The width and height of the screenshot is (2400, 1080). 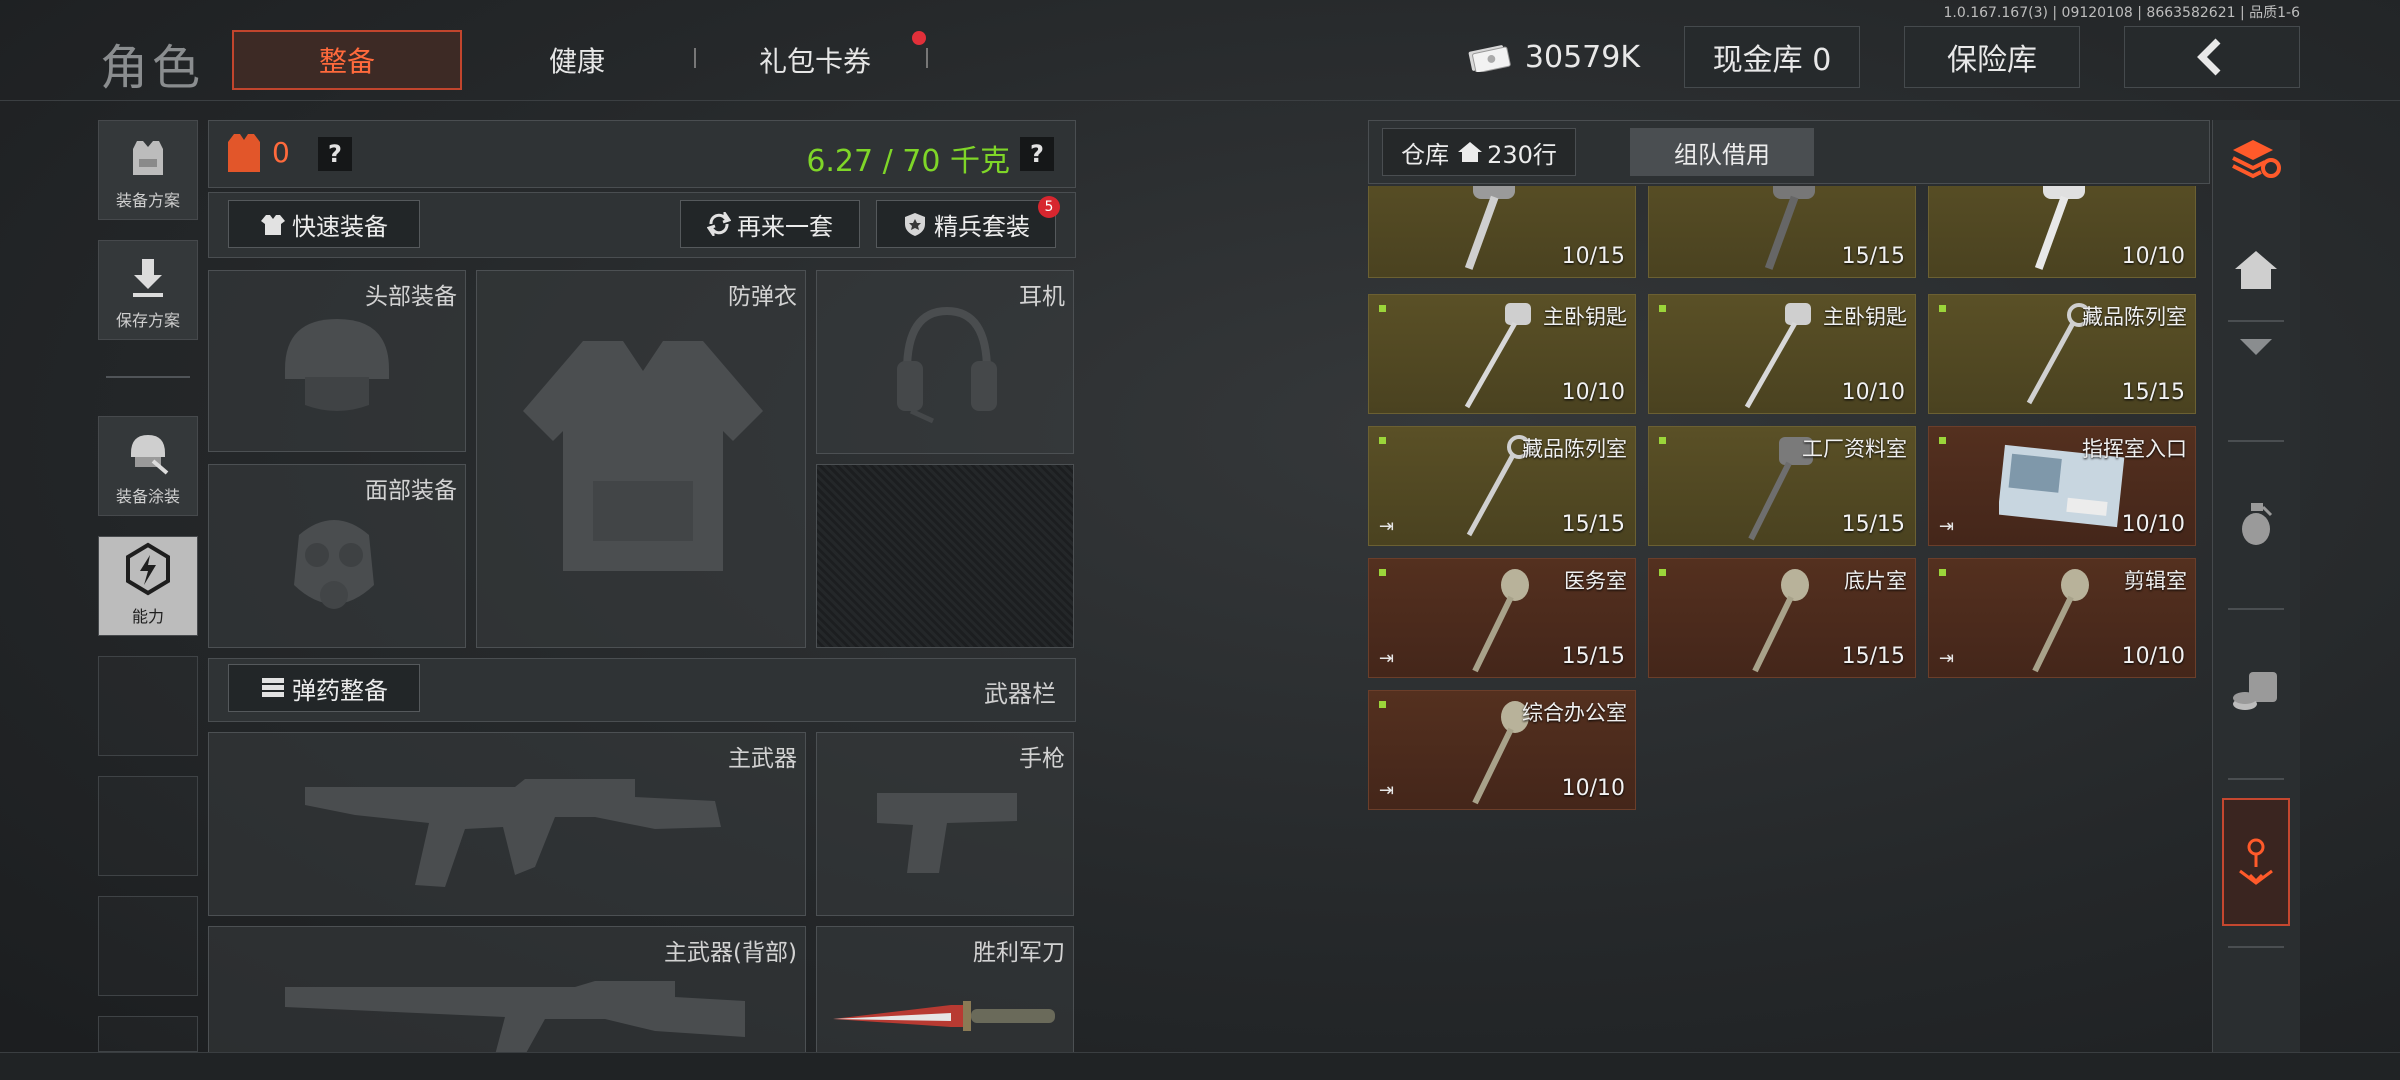 What do you see at coordinates (1782, 618) in the screenshot?
I see `warehouse-item: 底片室 15/15` at bounding box center [1782, 618].